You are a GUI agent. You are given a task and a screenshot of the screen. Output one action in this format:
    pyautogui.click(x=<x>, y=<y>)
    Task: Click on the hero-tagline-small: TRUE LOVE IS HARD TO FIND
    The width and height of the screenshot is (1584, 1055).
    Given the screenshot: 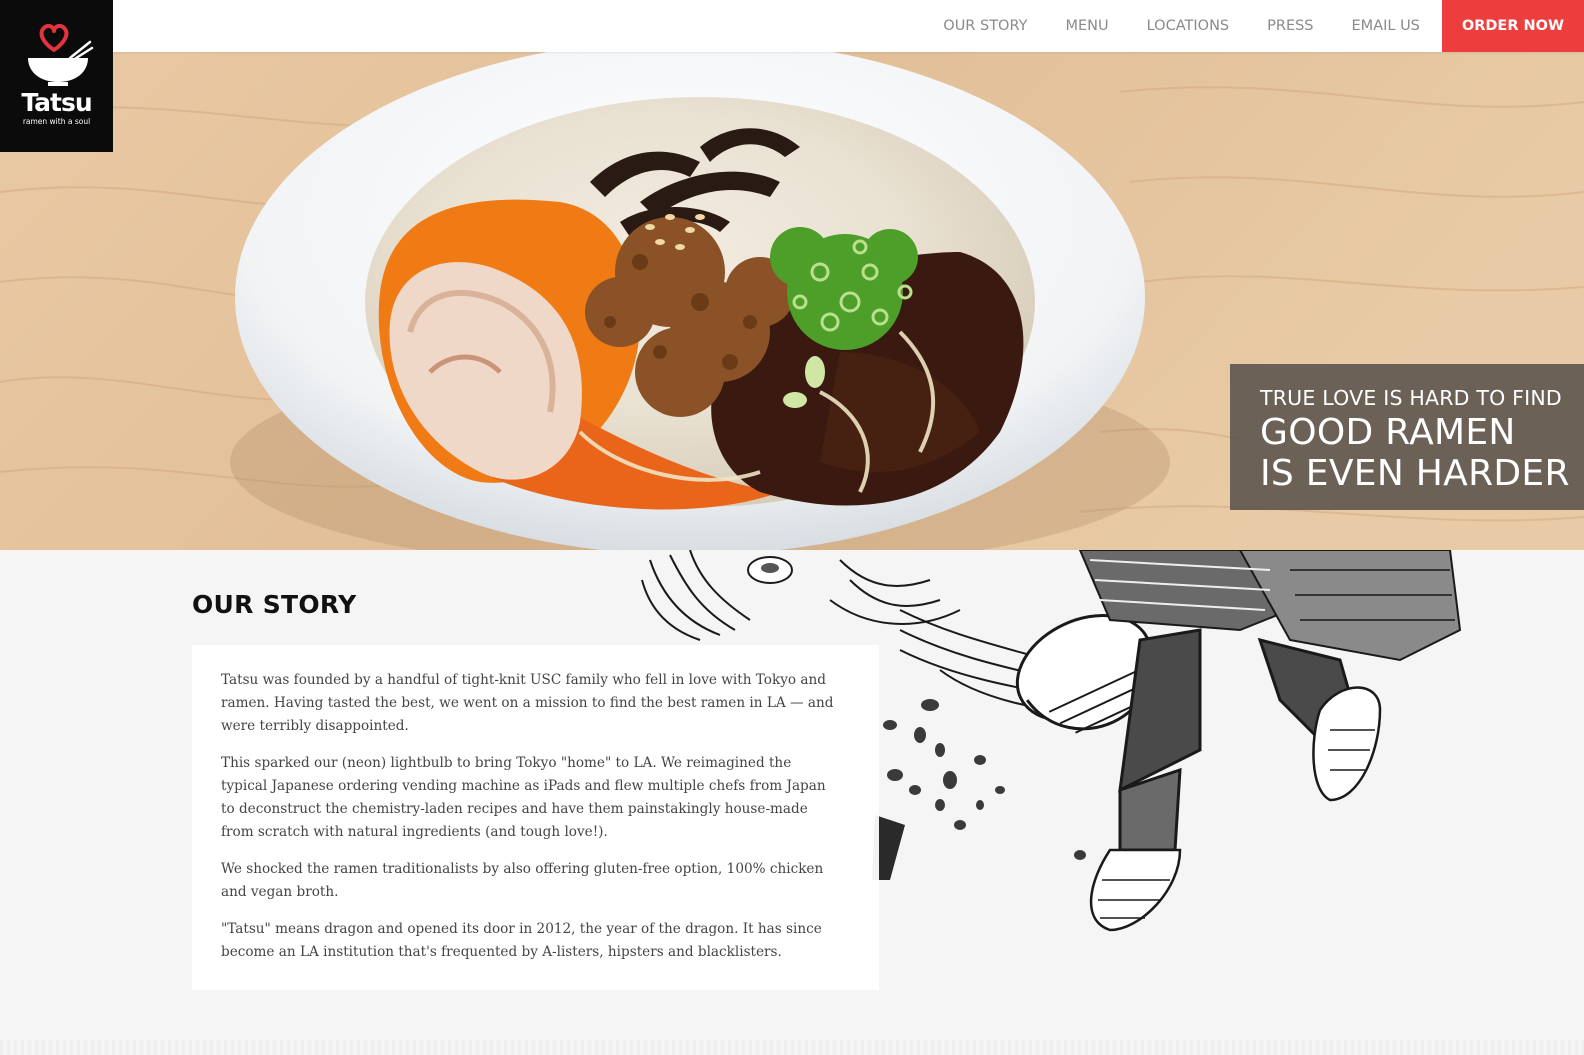 What is the action you would take?
    pyautogui.click(x=1411, y=398)
    